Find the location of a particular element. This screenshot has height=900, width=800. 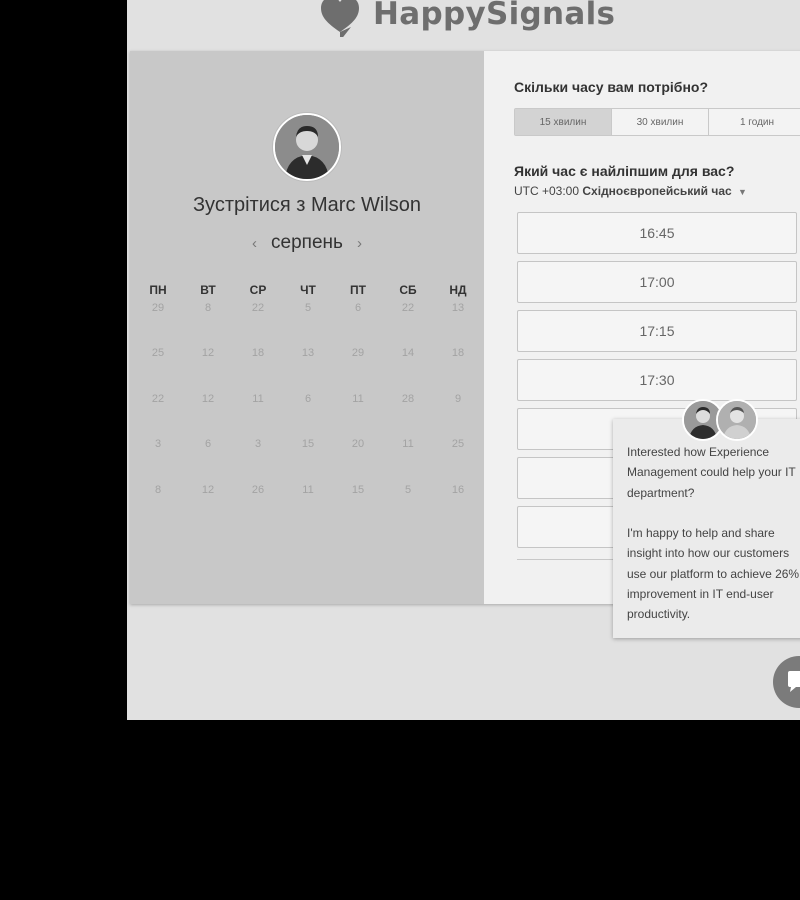

time-slot-button: 17:15 is located at coordinates (657, 331).